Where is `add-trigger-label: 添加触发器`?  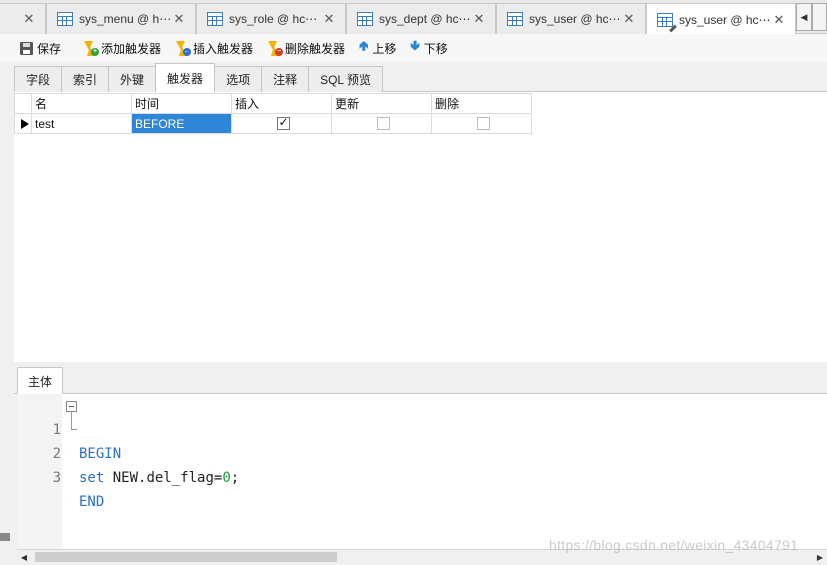
add-trigger-label: 添加触发器 is located at coordinates (131, 48).